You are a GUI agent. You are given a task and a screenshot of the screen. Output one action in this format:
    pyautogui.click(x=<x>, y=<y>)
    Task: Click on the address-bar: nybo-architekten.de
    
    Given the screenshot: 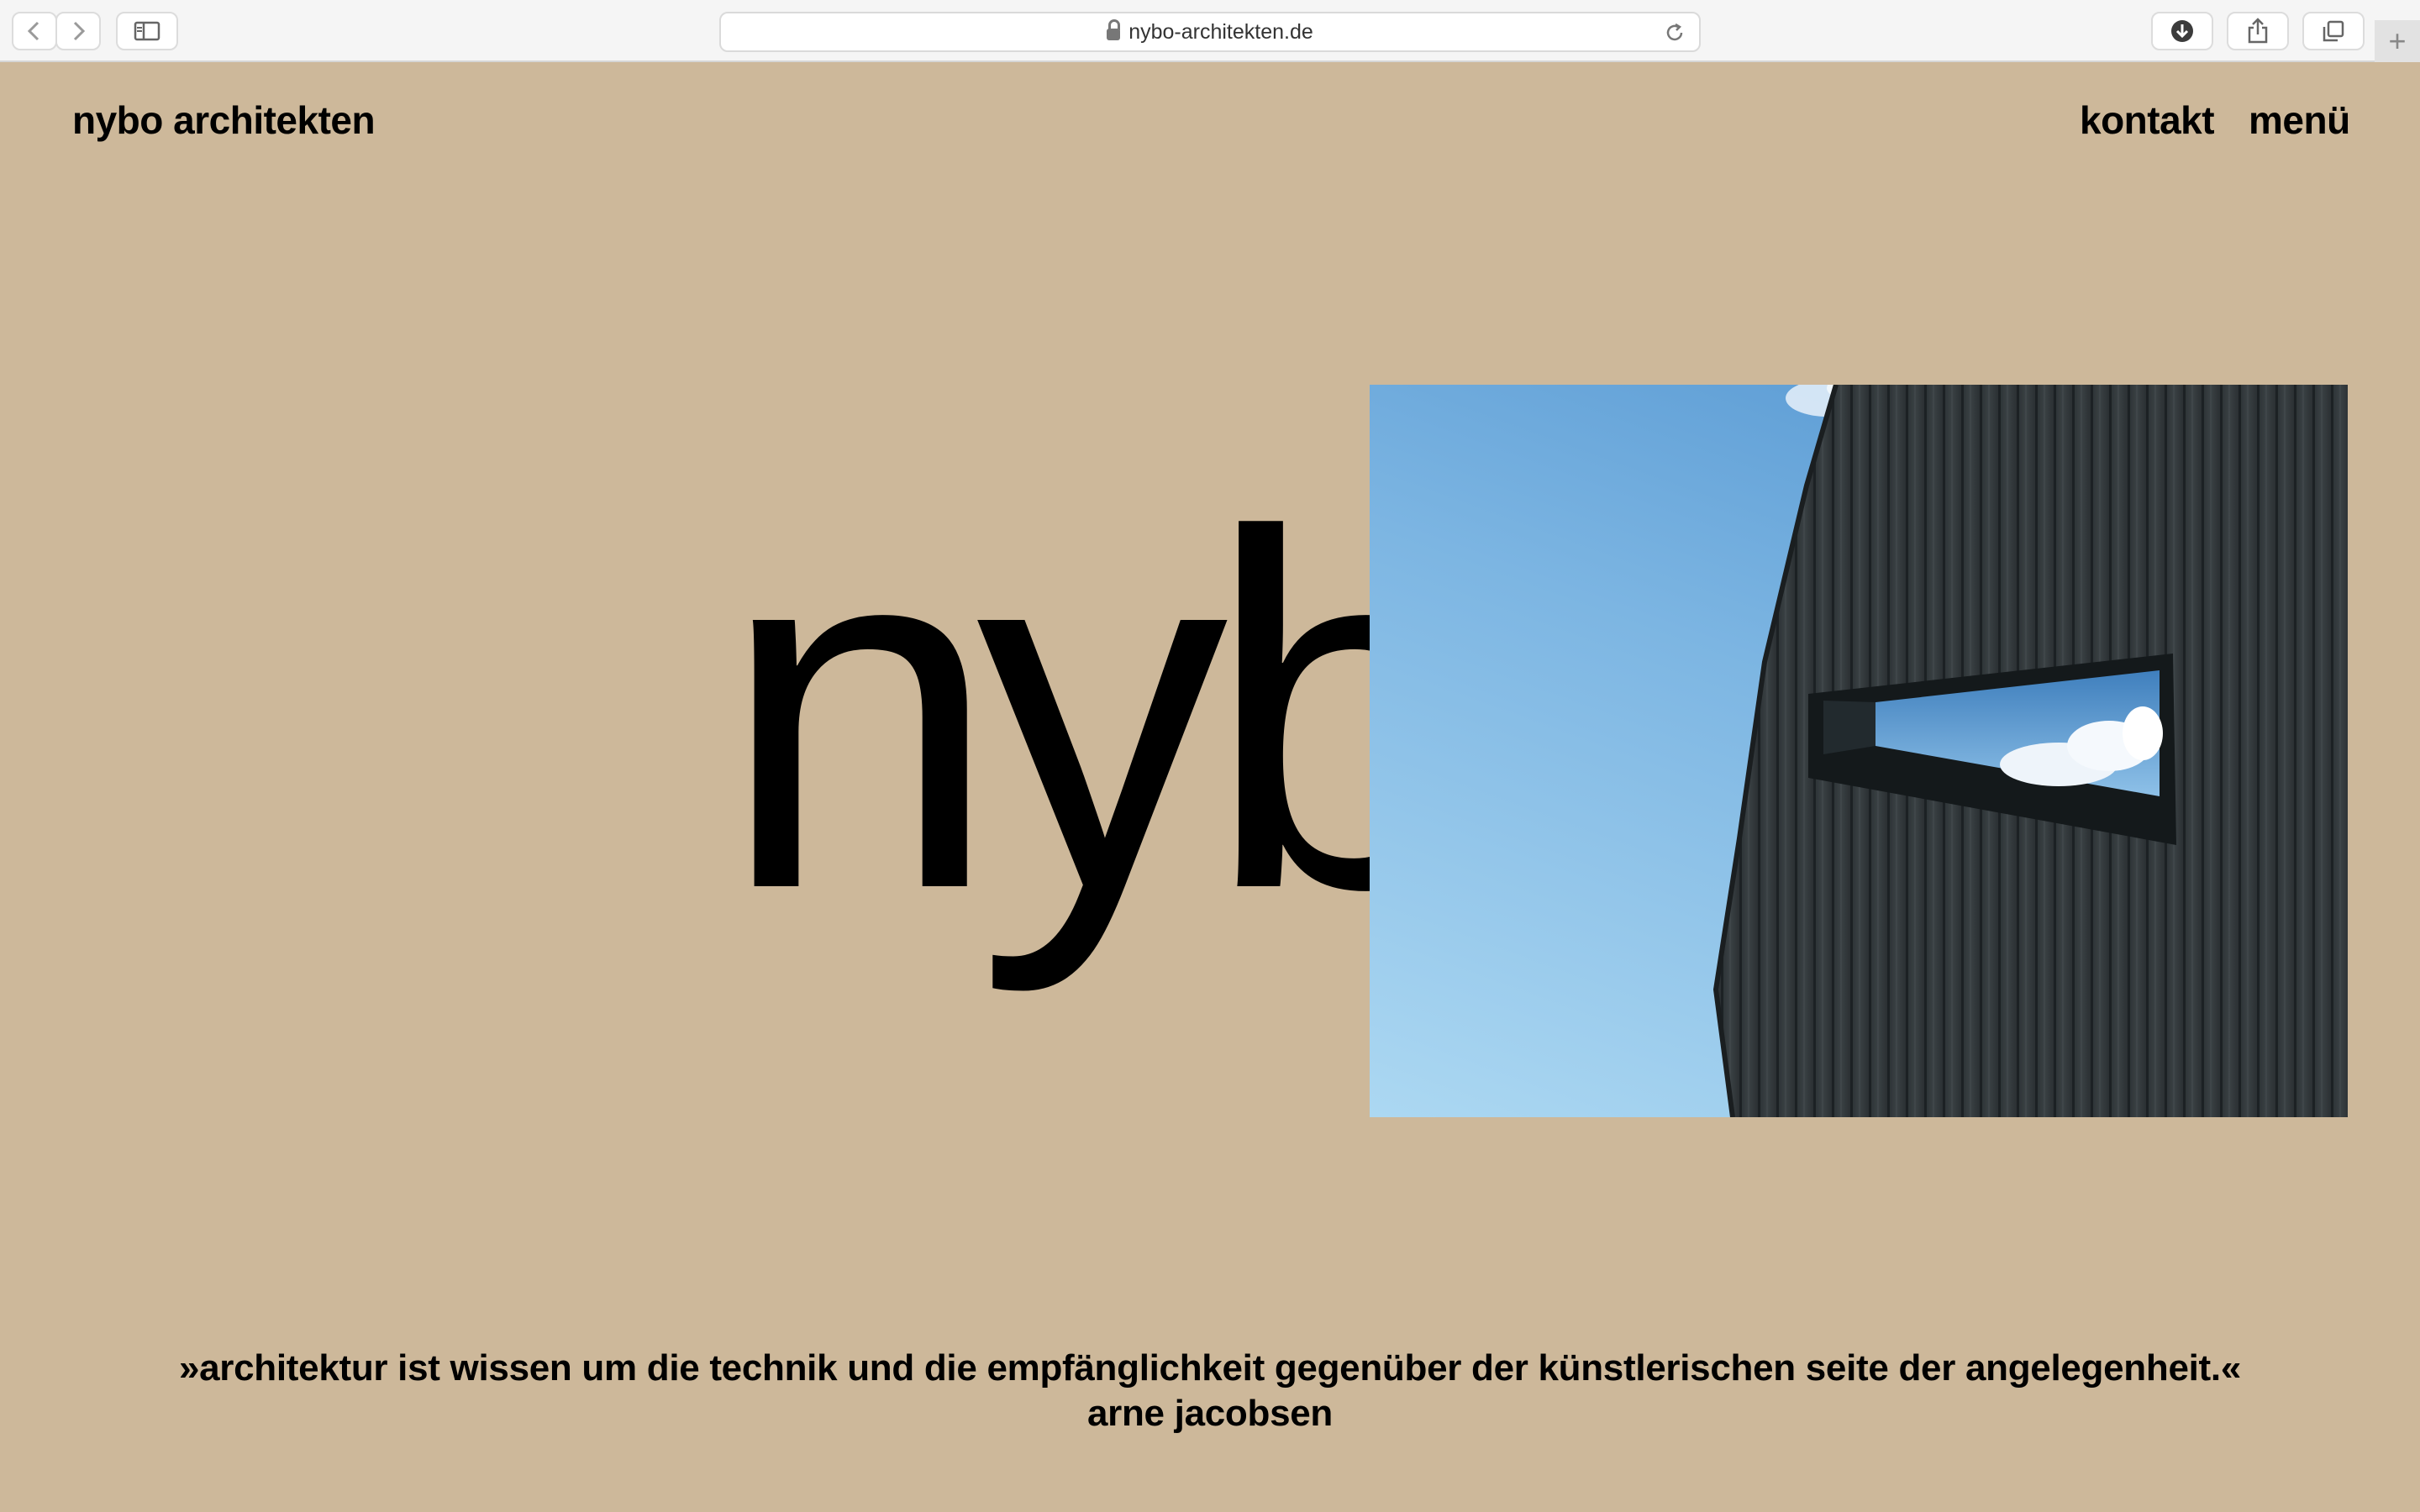 What is the action you would take?
    pyautogui.click(x=1210, y=32)
    